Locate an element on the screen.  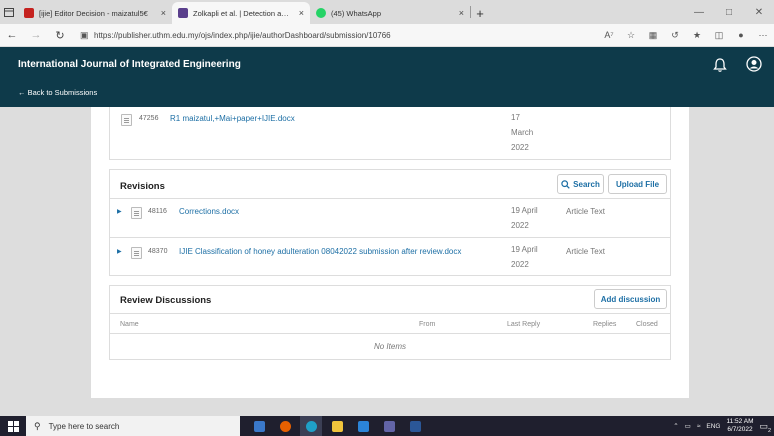
refresh-icon: ↻ is located at coordinates (60, 35).